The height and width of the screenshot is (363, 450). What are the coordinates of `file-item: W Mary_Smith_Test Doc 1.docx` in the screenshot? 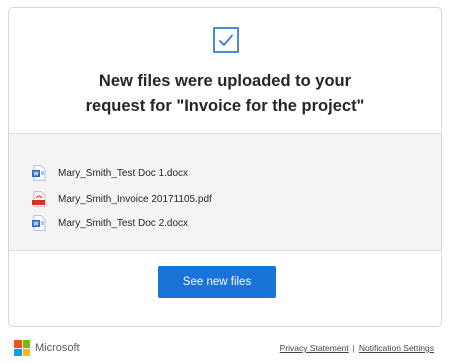 It's located at (110, 173).